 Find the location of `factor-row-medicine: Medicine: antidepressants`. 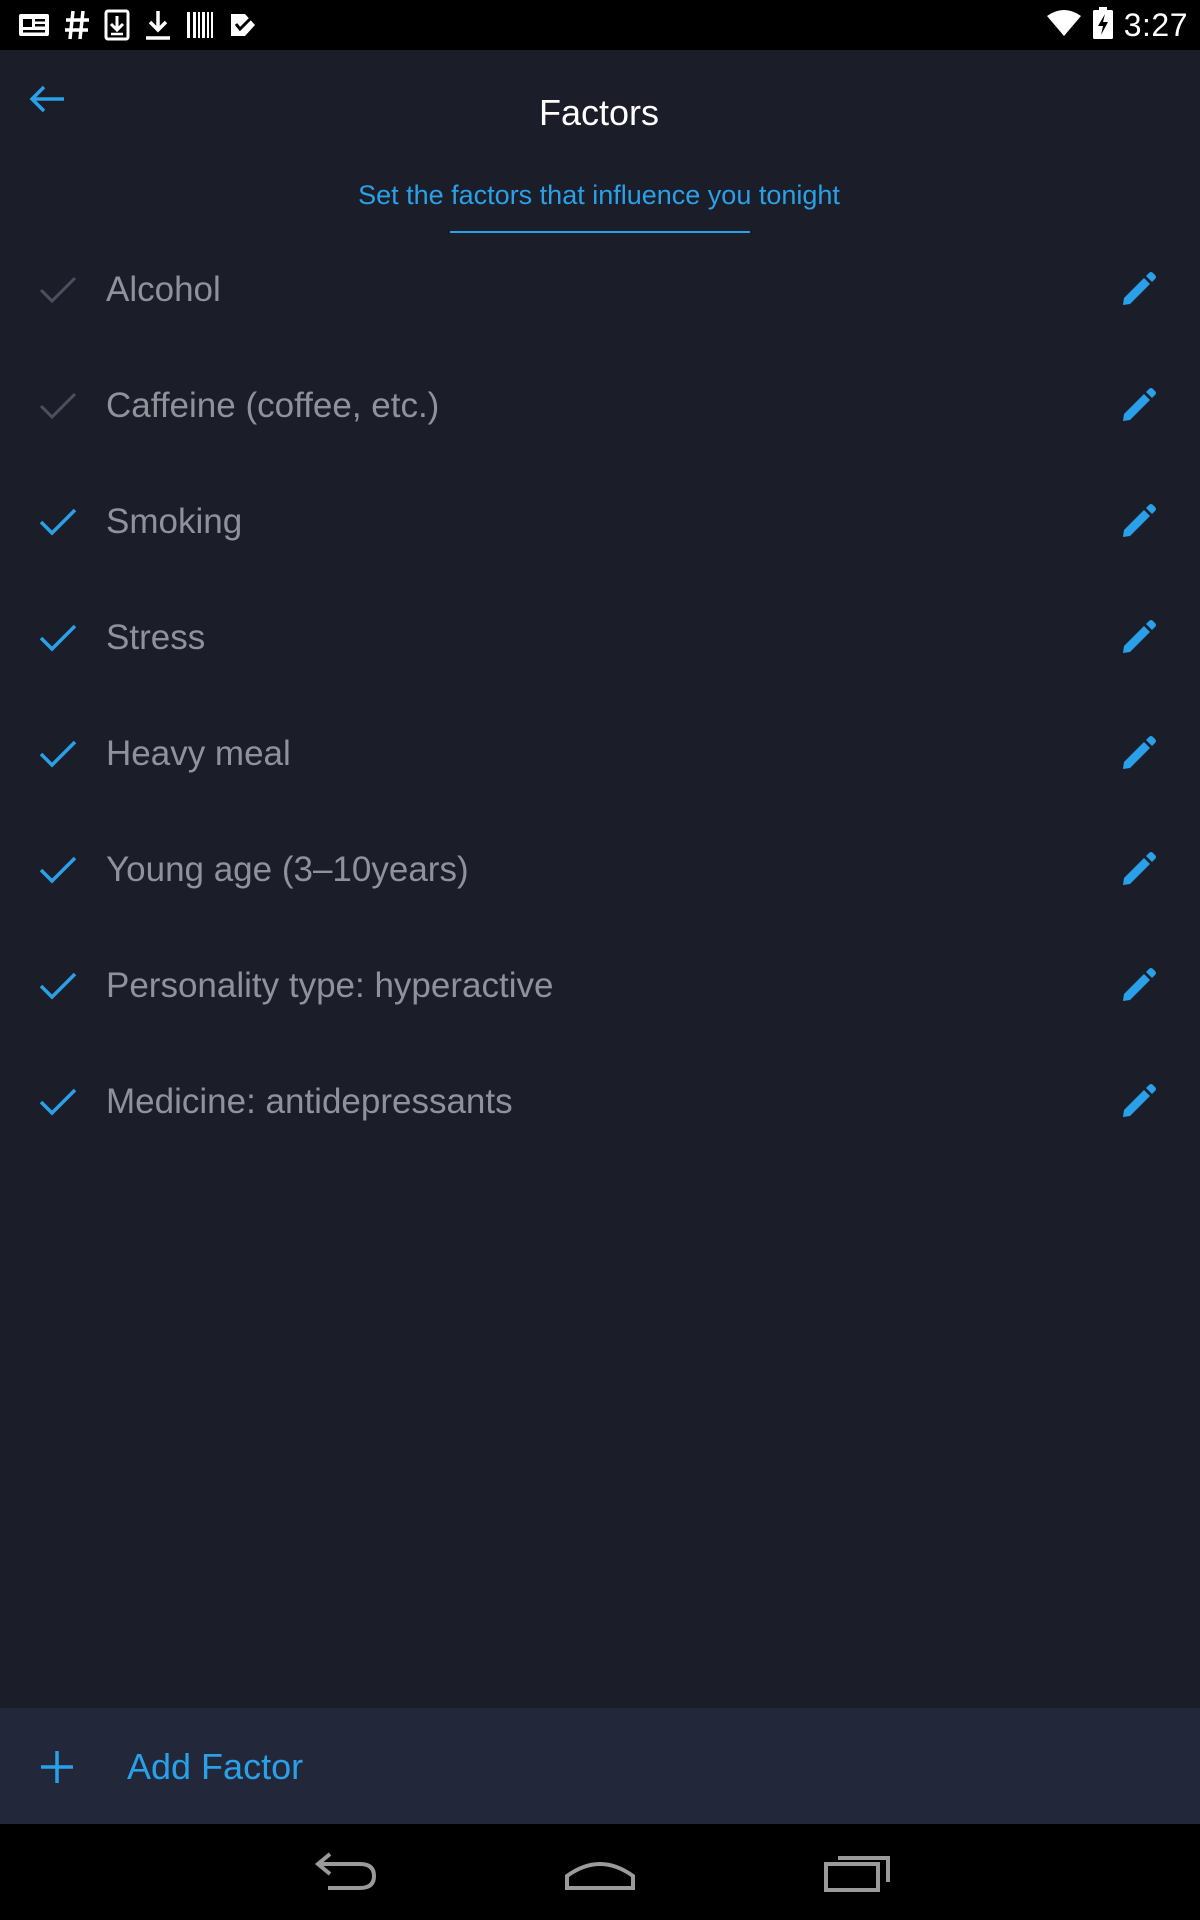

factor-row-medicine: Medicine: antidepressants is located at coordinates (600, 1104).